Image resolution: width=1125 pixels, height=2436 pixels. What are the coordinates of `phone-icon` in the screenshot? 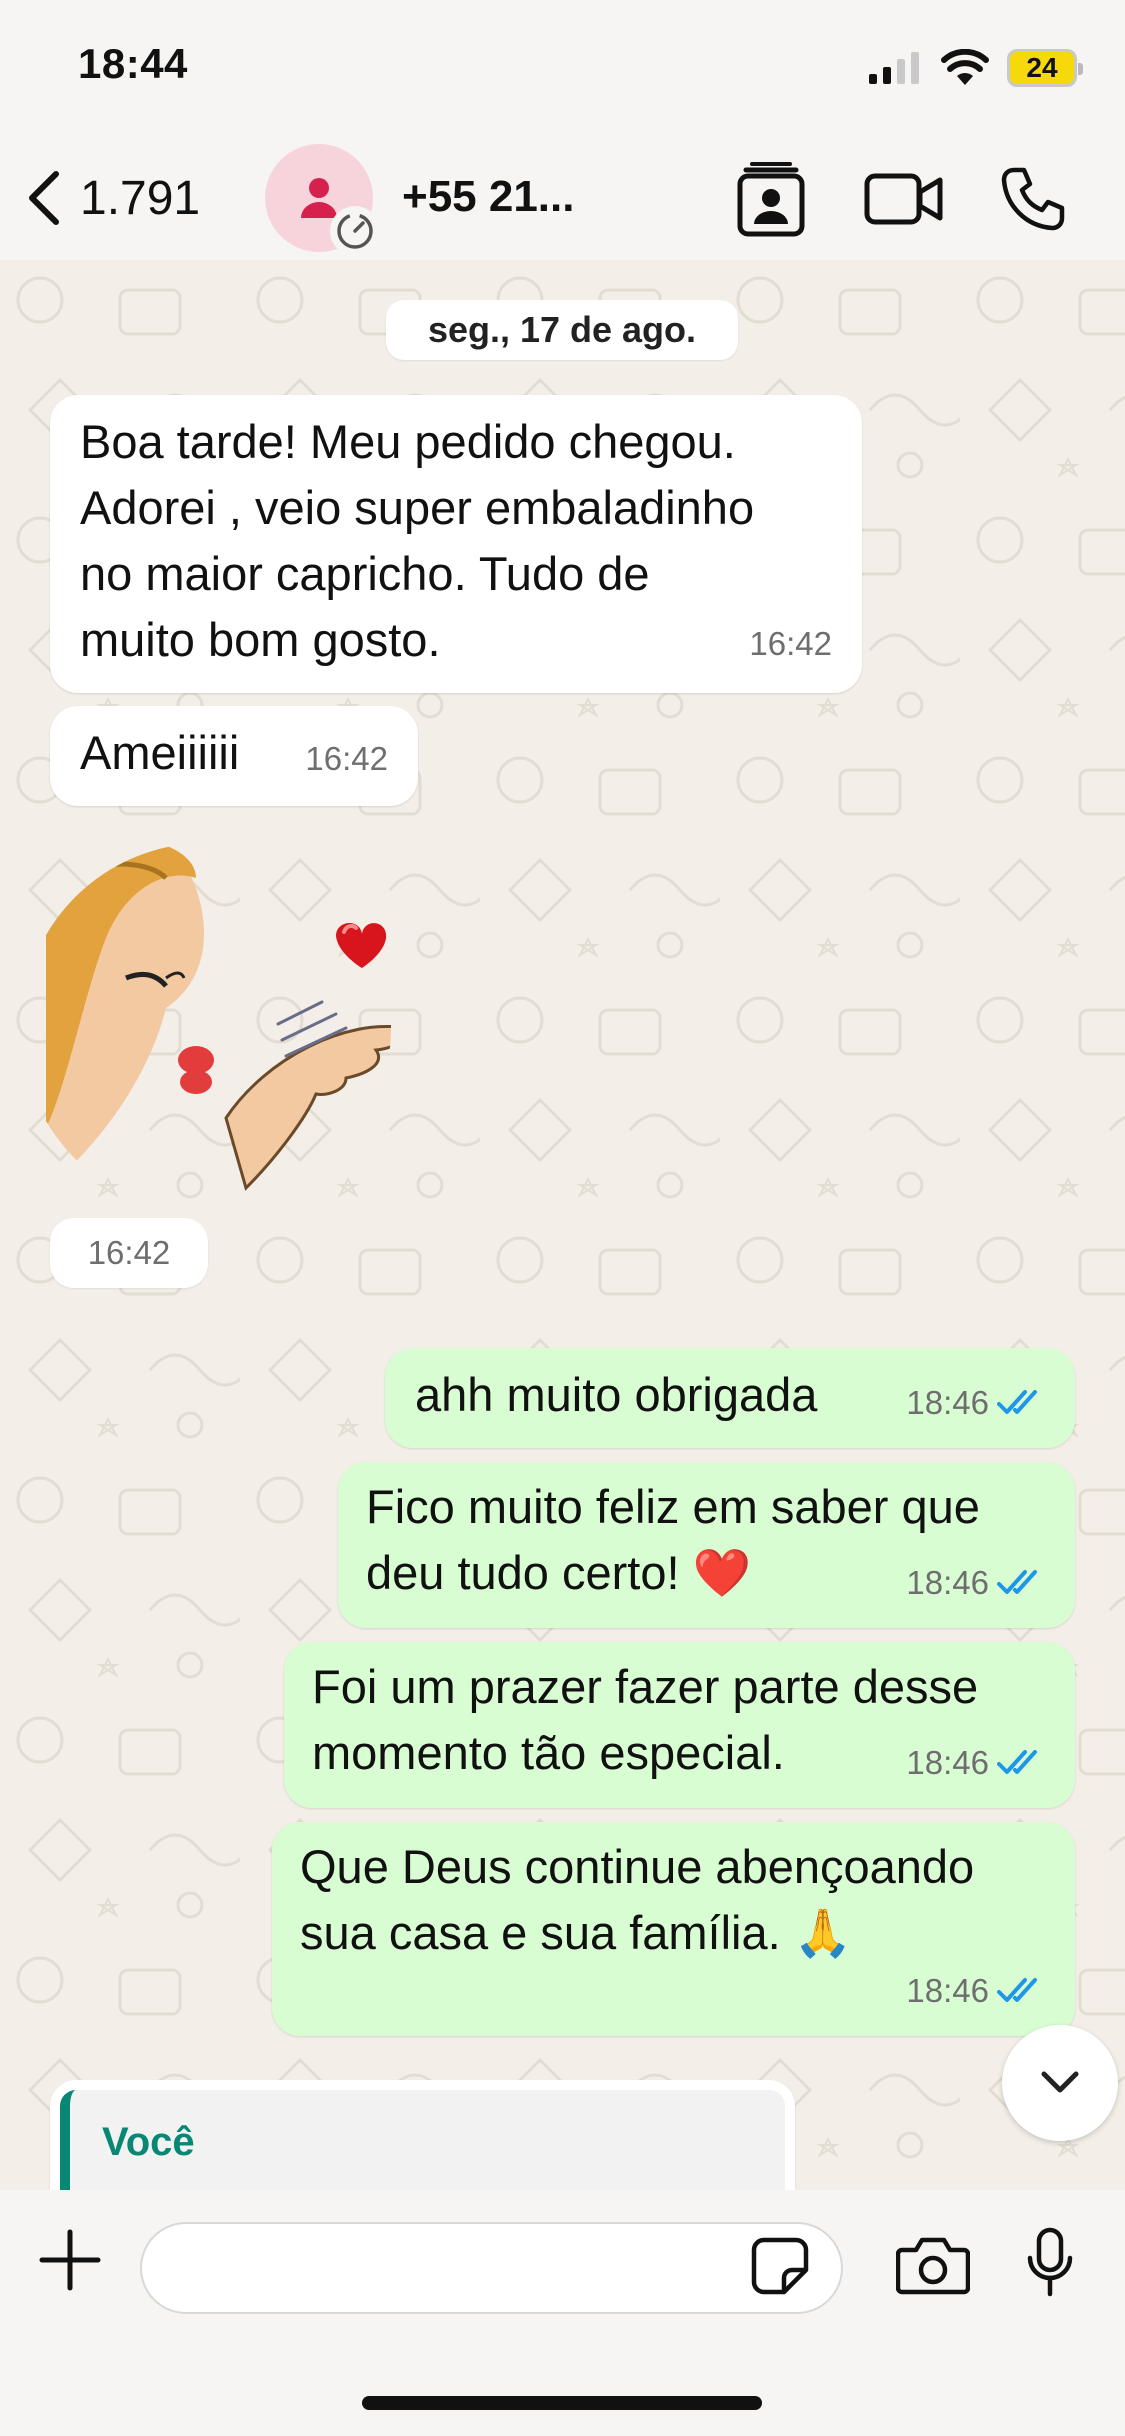 It's located at (1033, 199).